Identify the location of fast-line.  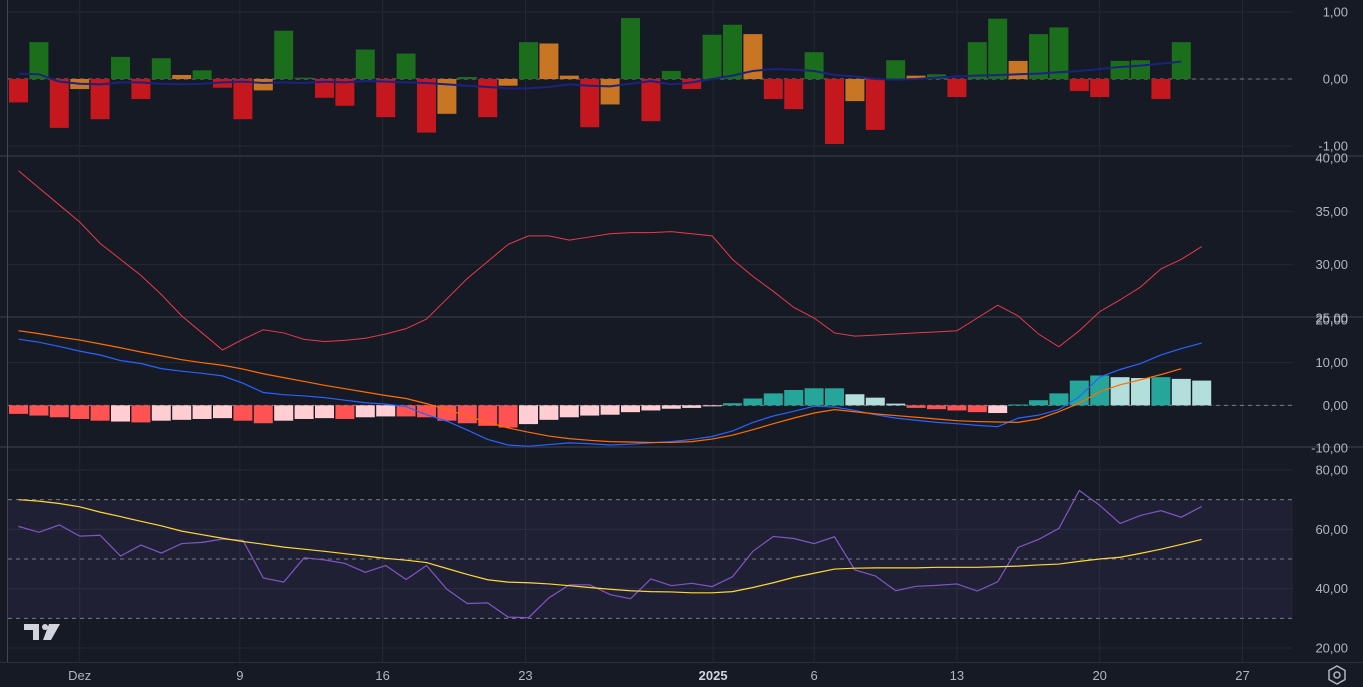
(610, 392).